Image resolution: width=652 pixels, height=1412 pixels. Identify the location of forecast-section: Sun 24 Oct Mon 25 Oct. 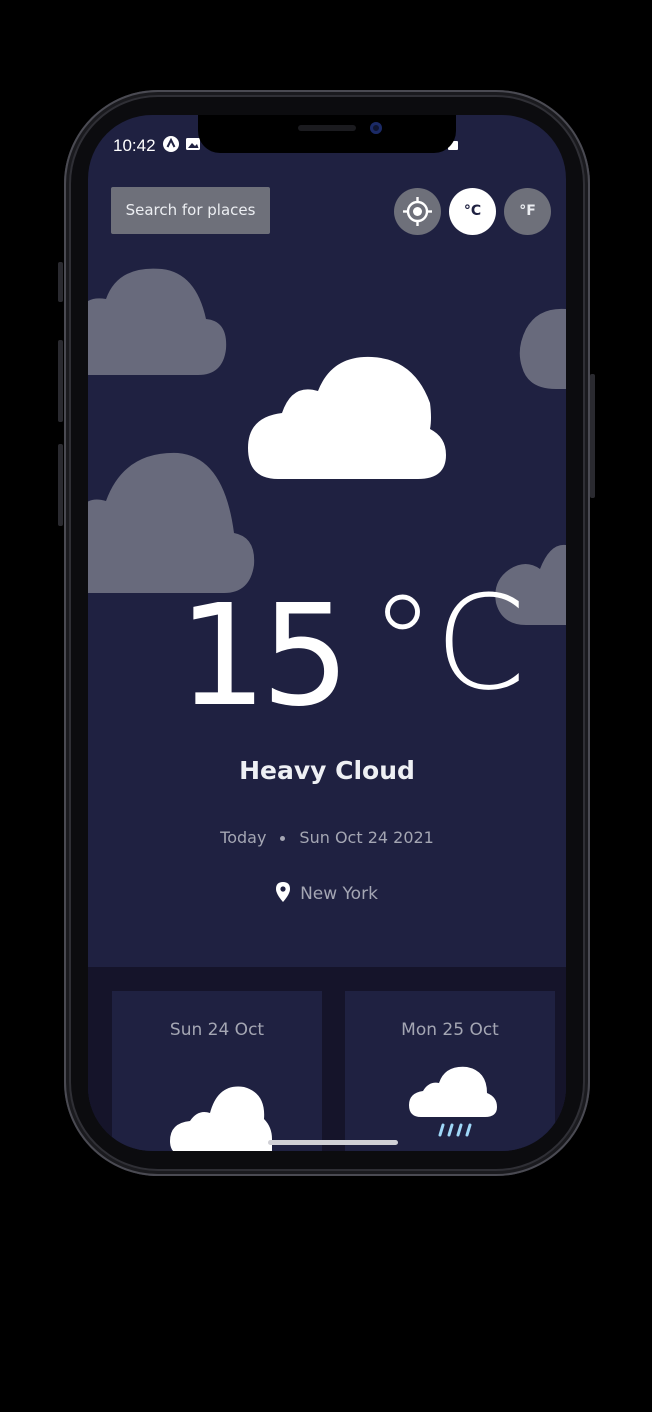
(327, 1059).